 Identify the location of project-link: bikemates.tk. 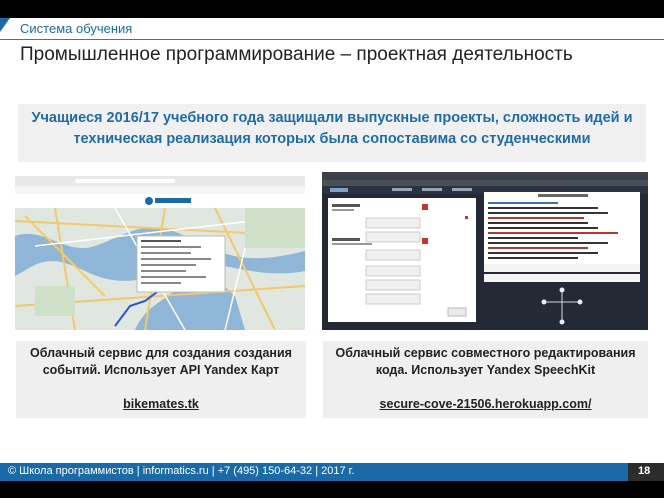
(161, 404).